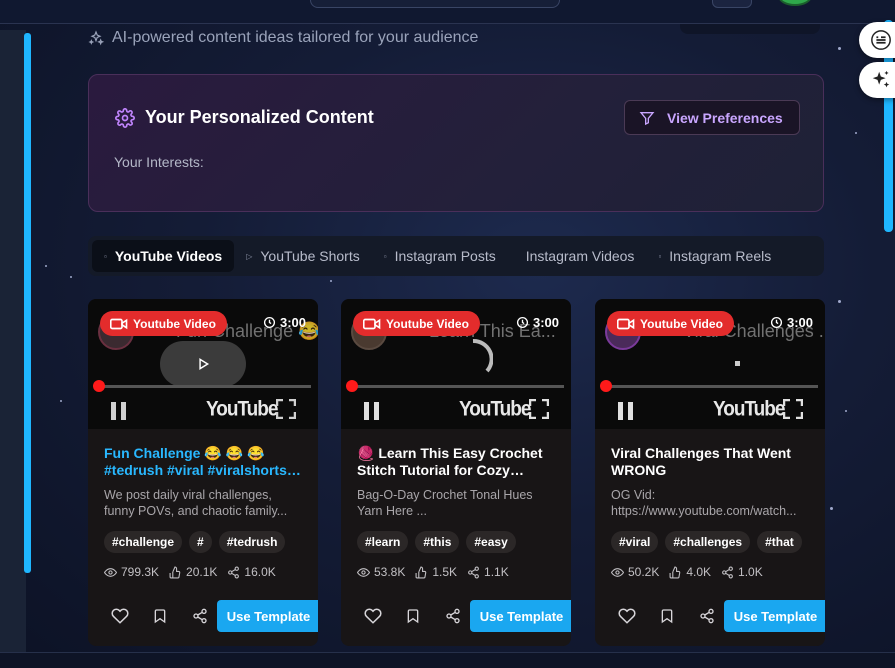 The width and height of the screenshot is (895, 668). Describe the element at coordinates (710, 462) in the screenshot. I see `video-title: Viral Challenges That Went WRONG` at that location.